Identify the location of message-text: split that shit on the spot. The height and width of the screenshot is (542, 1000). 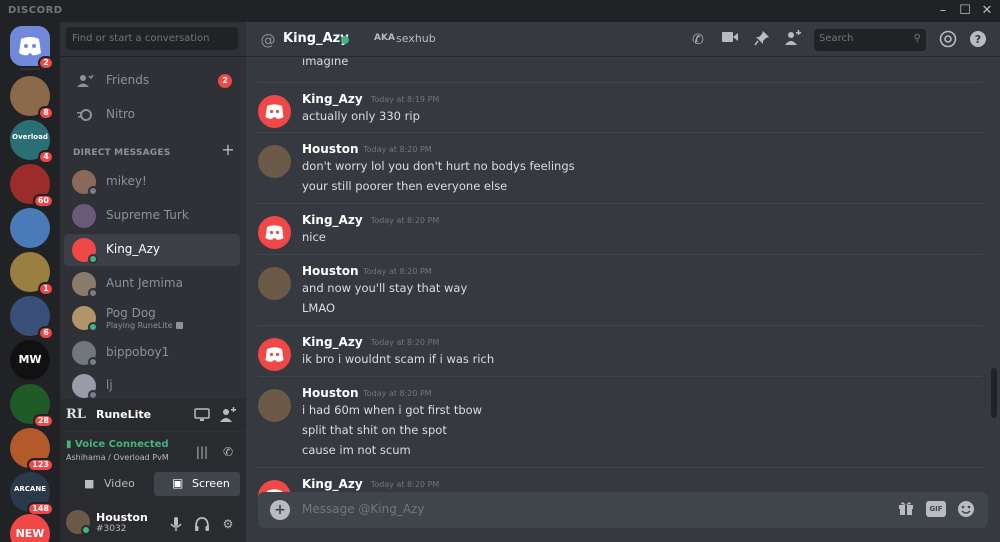
(374, 430).